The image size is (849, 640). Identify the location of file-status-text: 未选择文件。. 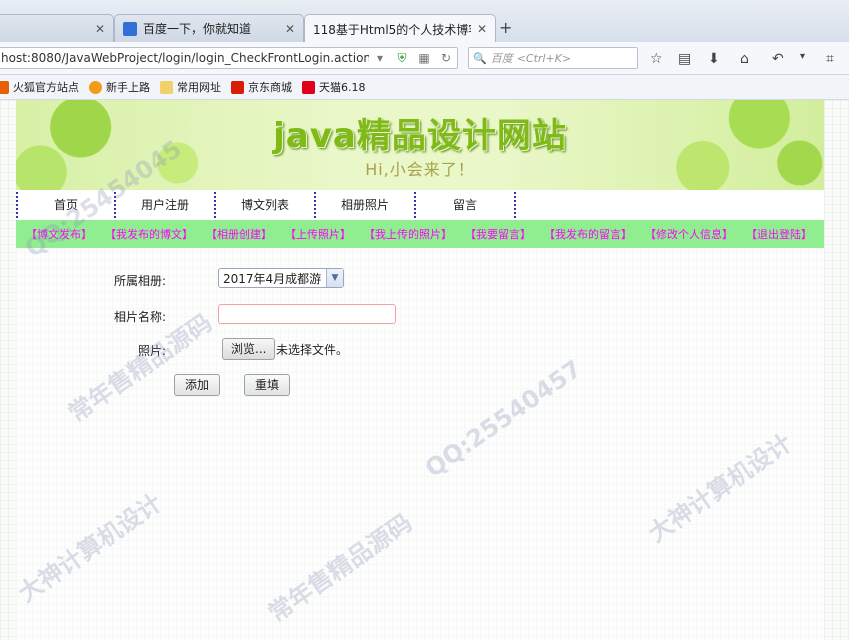
(312, 350).